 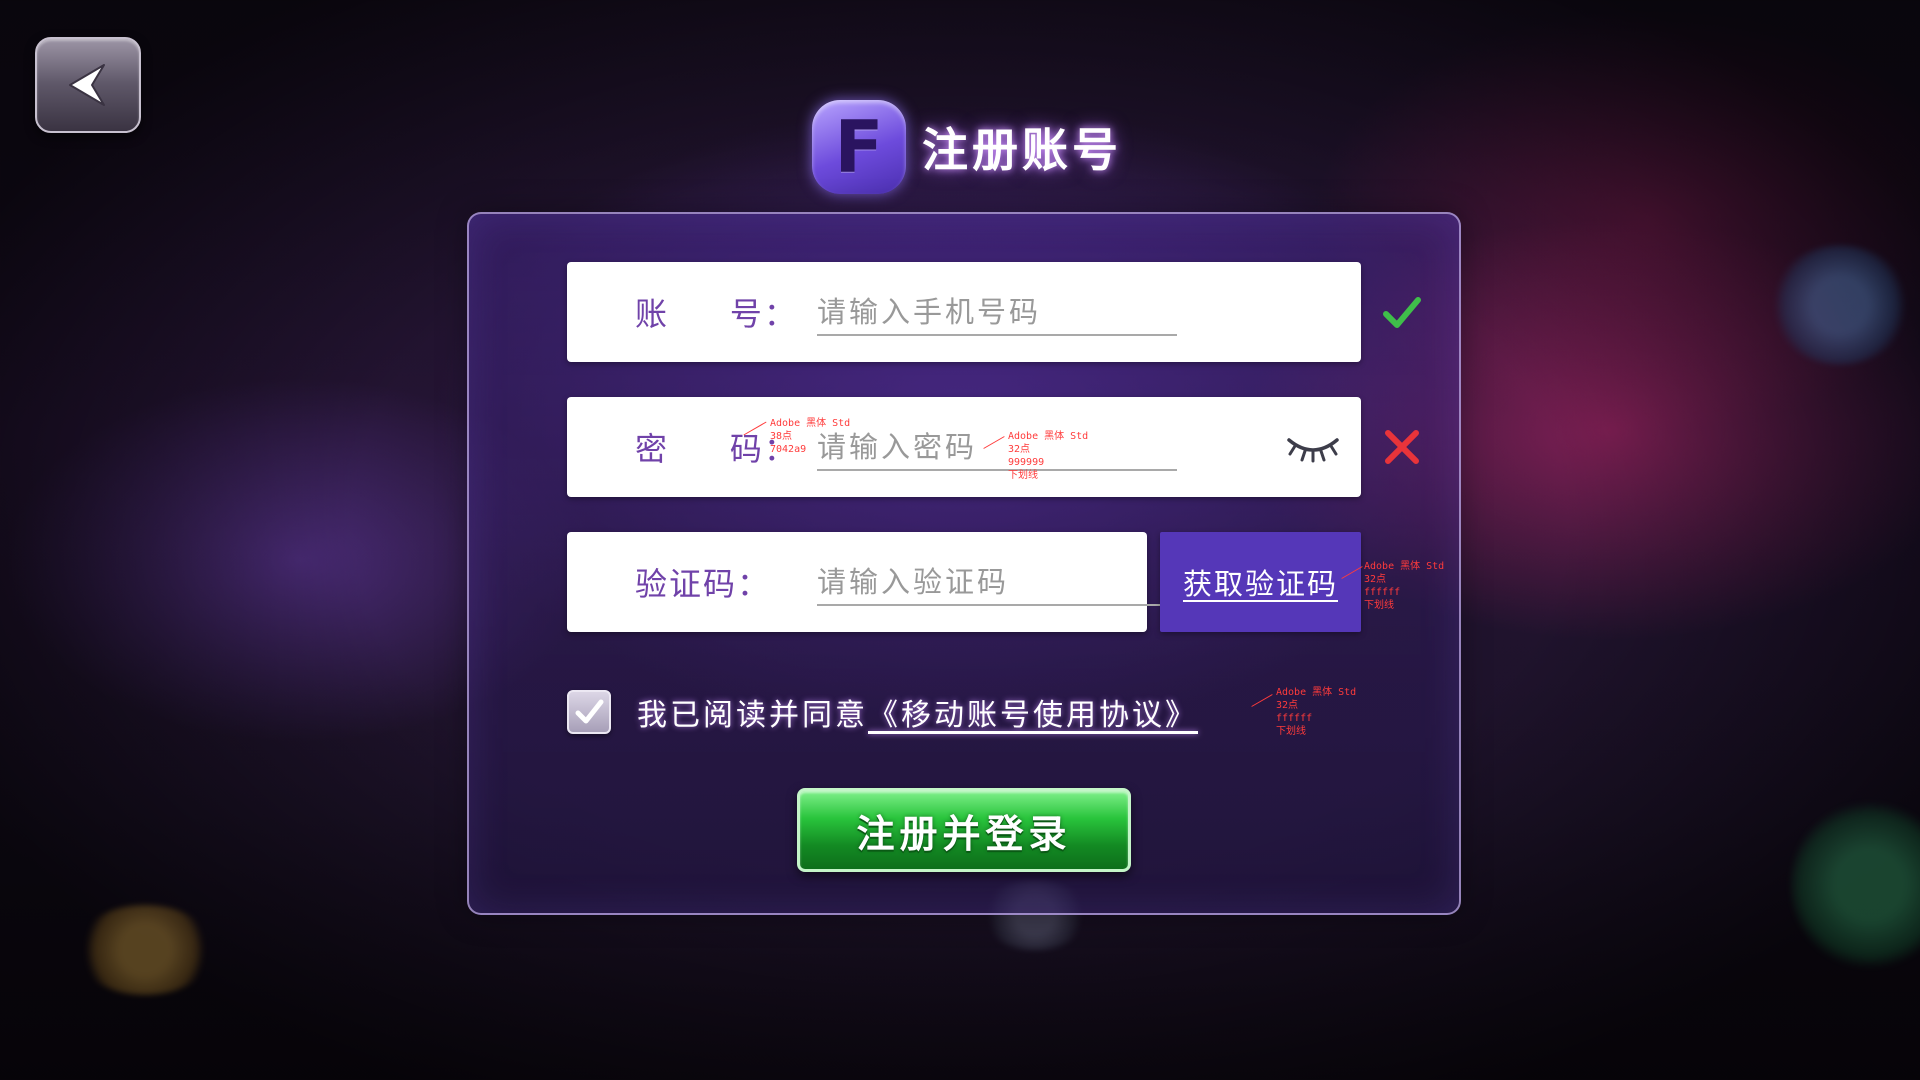 I want to click on register-login-button: 注册并登录, so click(x=964, y=830).